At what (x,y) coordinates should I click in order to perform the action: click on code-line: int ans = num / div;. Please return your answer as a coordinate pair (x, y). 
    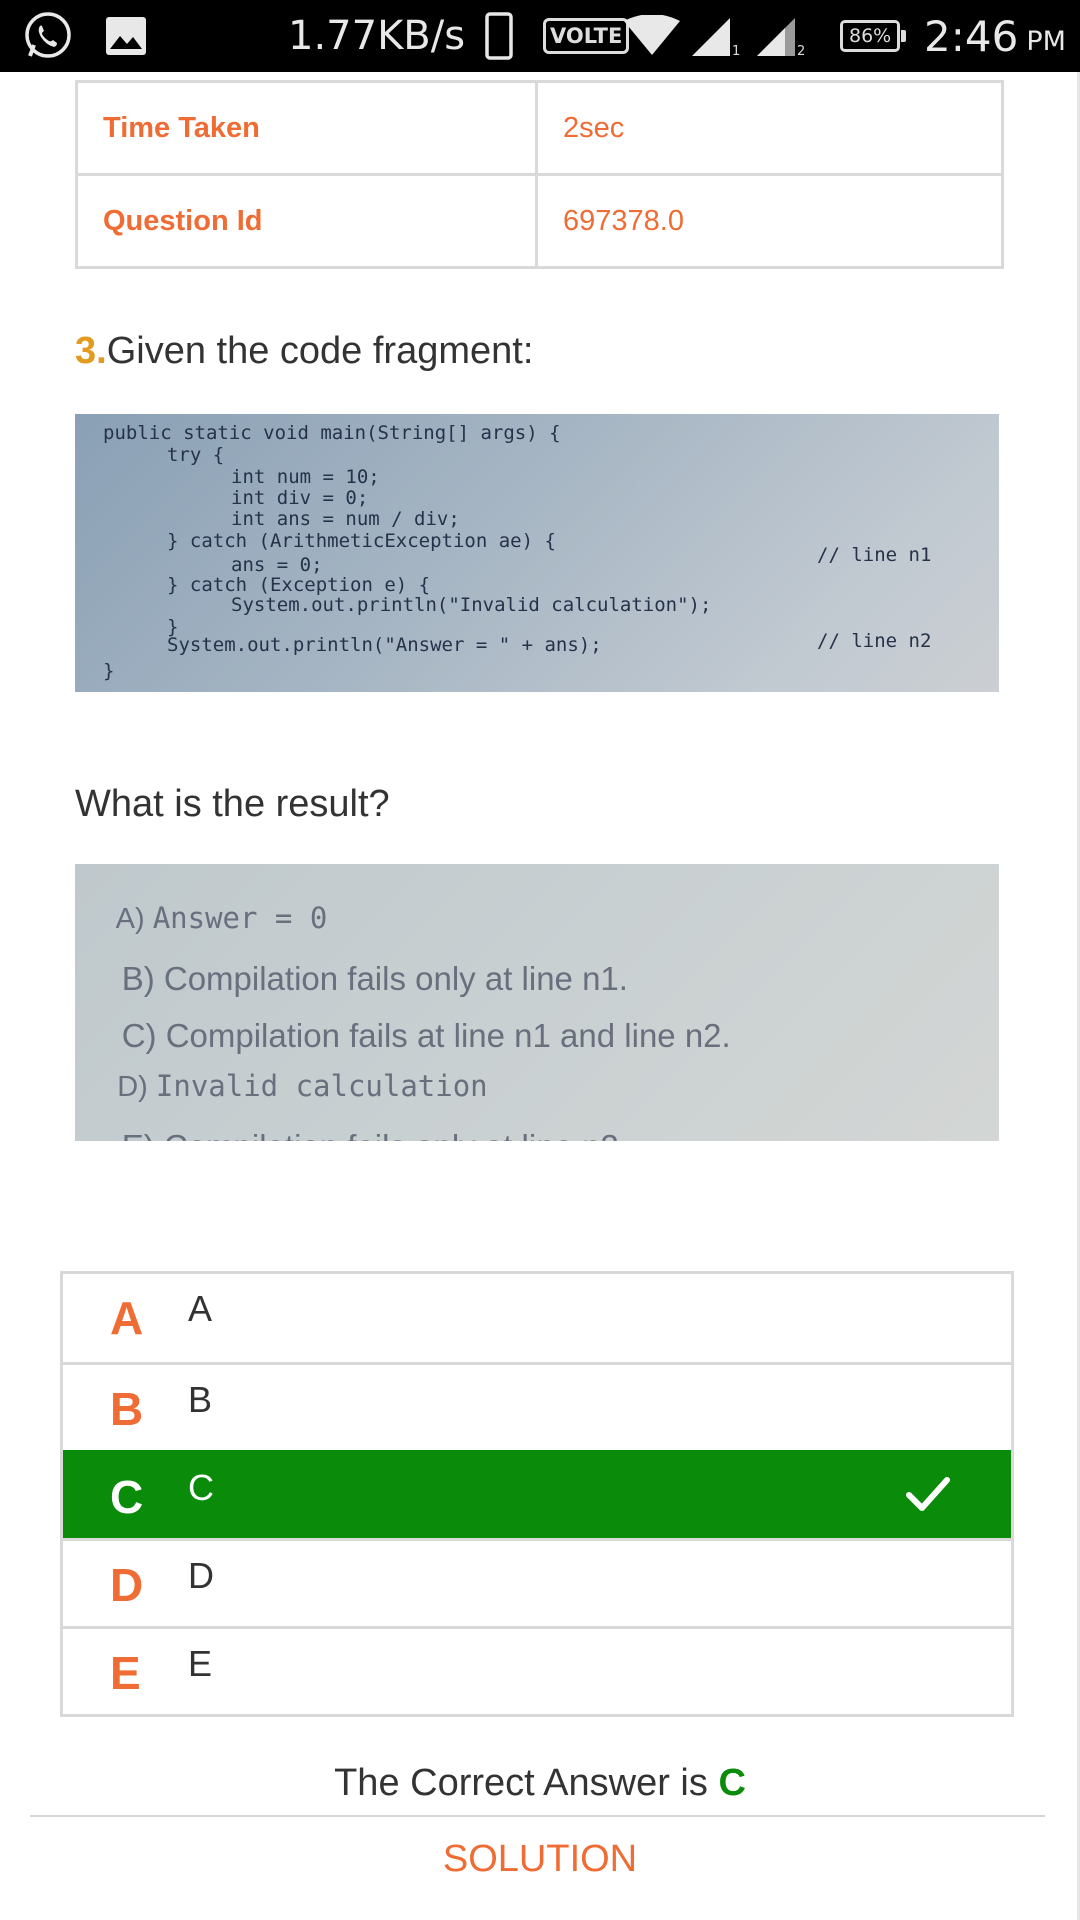
    Looking at the image, I should click on (345, 519).